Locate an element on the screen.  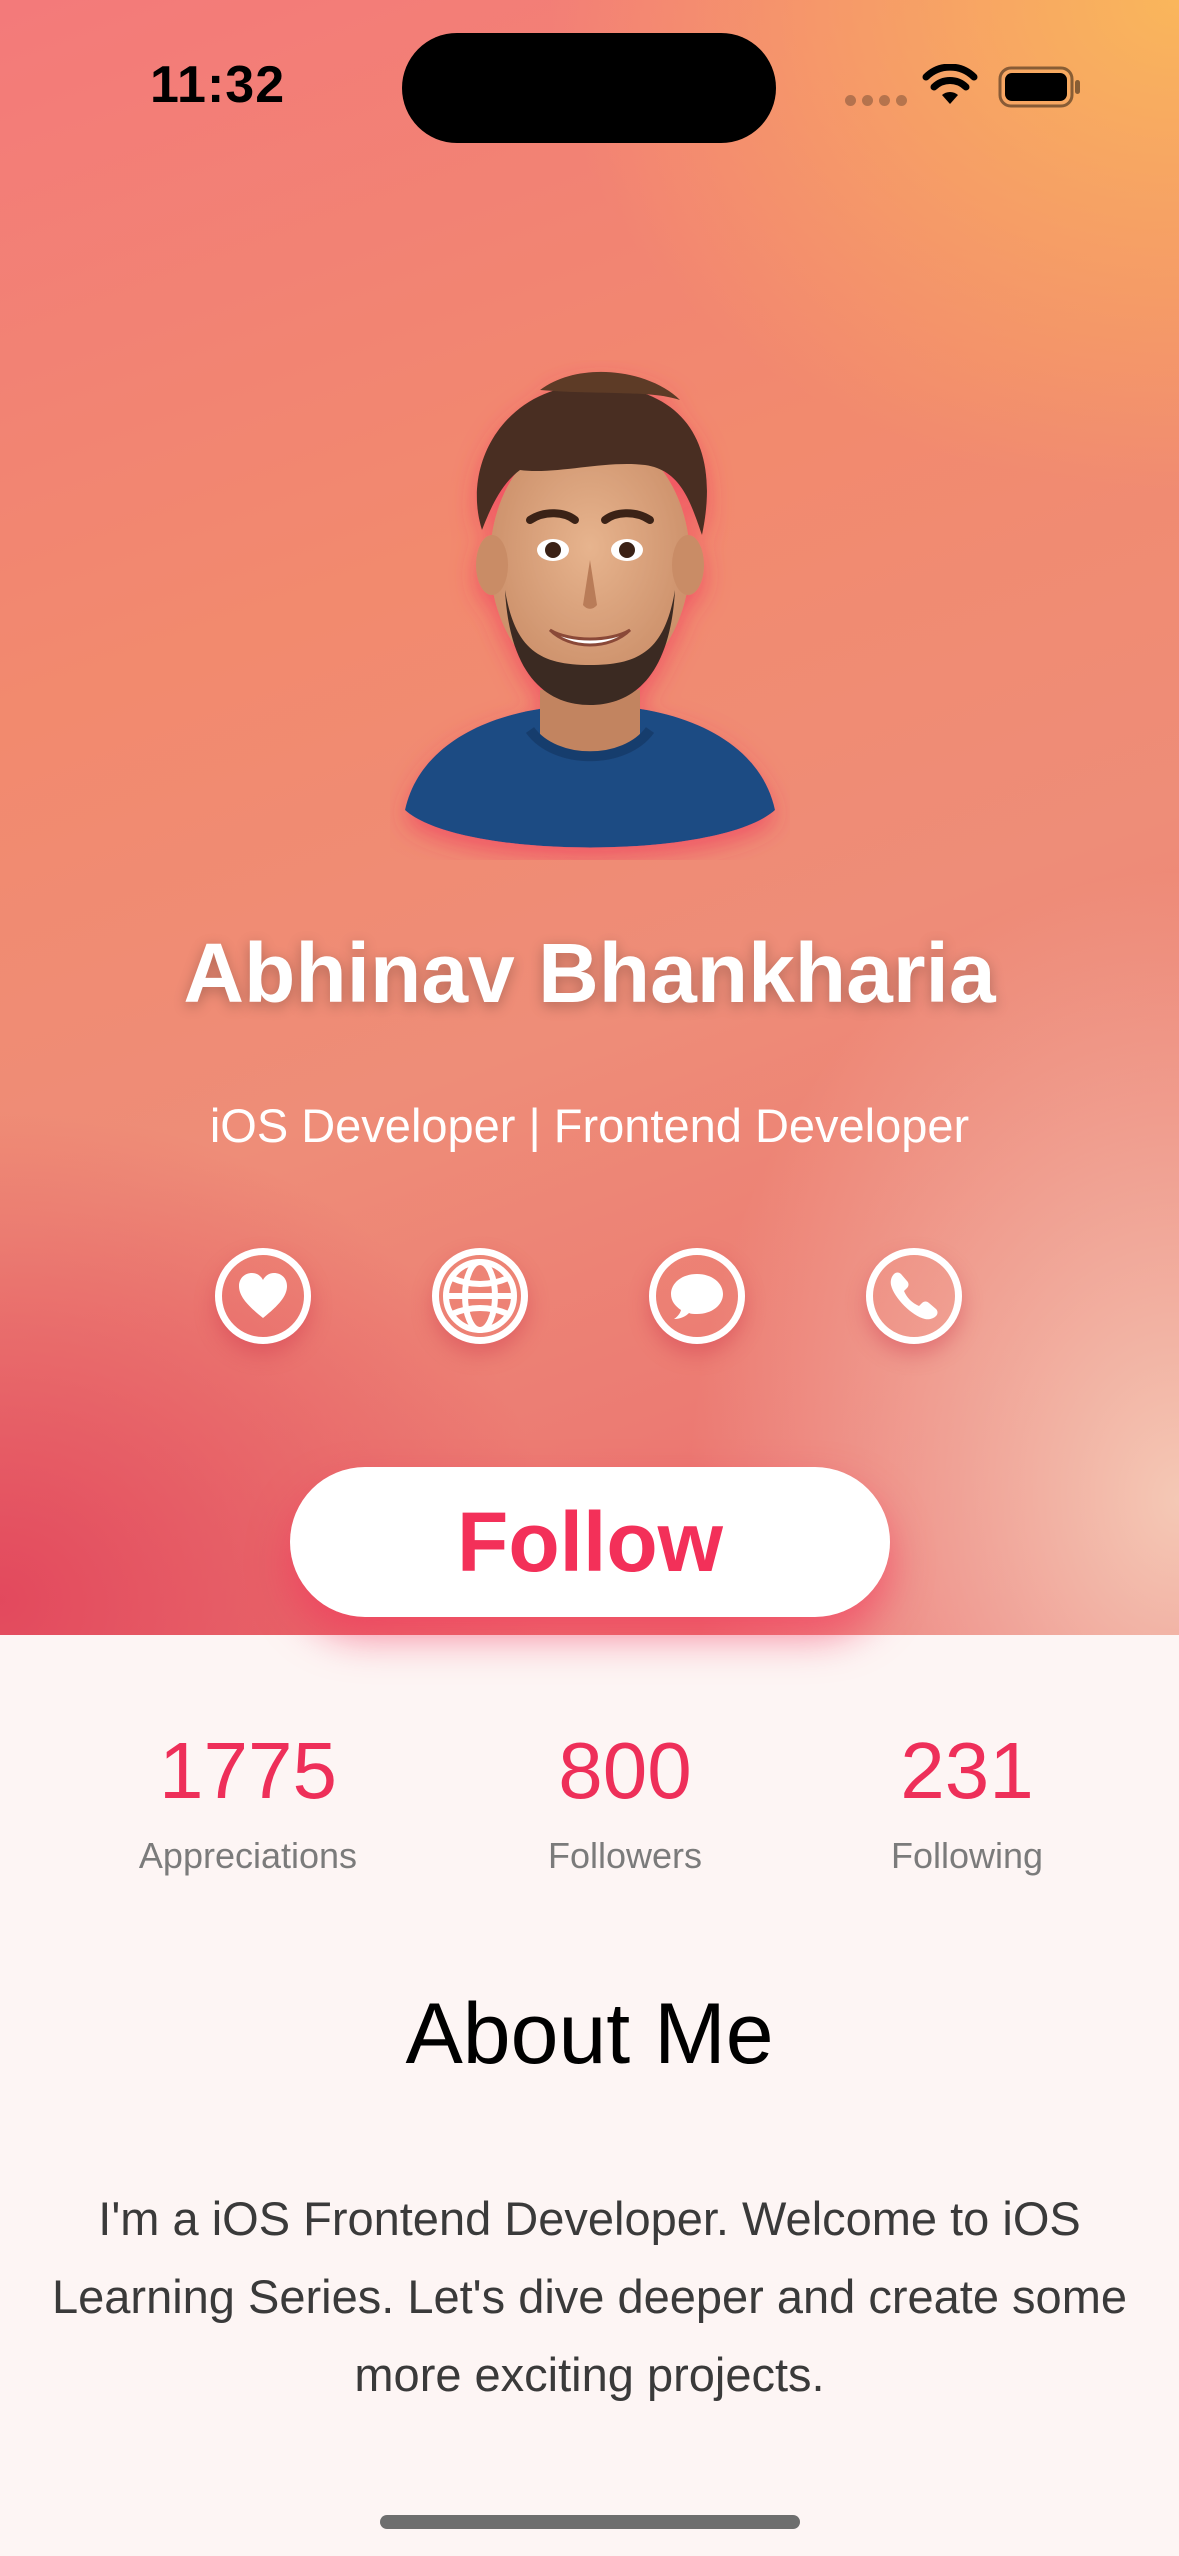
status-bar-time: 11:32 is located at coordinates (218, 85).